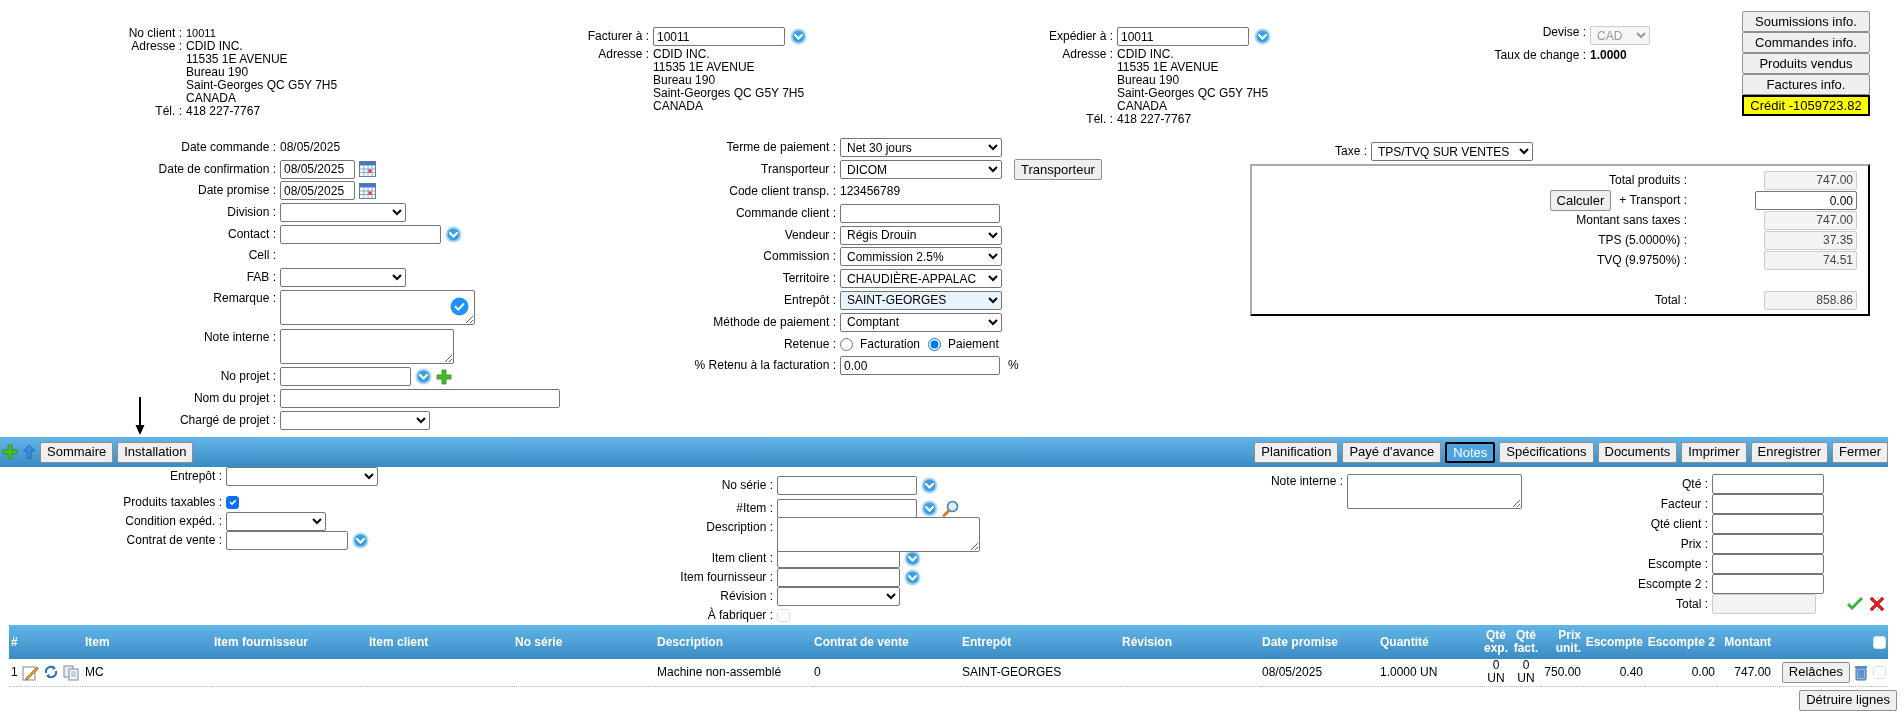 The height and width of the screenshot is (711, 1904). Describe the element at coordinates (70, 672) in the screenshot. I see `copy-icon` at that location.